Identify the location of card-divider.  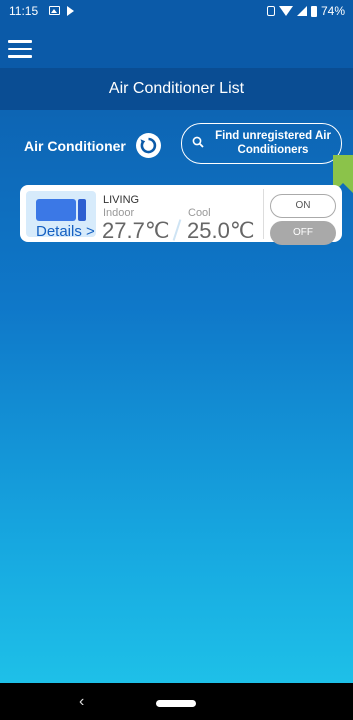
(263, 214).